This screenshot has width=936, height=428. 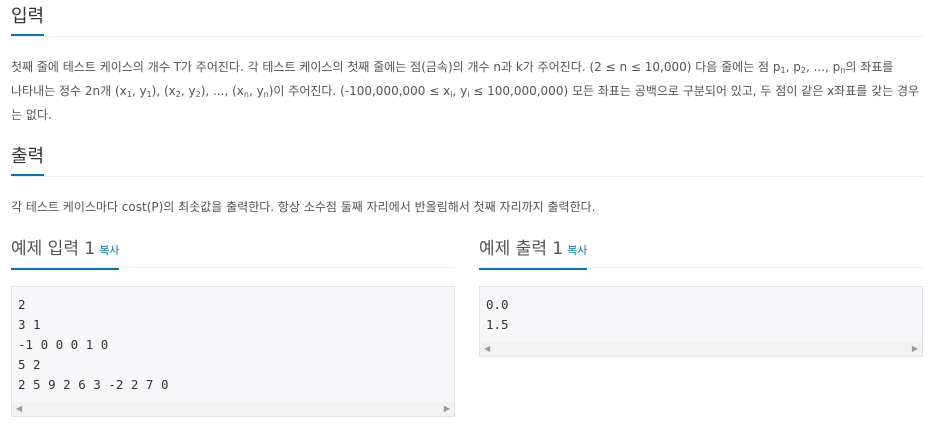 What do you see at coordinates (109, 250) in the screenshot?
I see `copy-input-button: 복사` at bounding box center [109, 250].